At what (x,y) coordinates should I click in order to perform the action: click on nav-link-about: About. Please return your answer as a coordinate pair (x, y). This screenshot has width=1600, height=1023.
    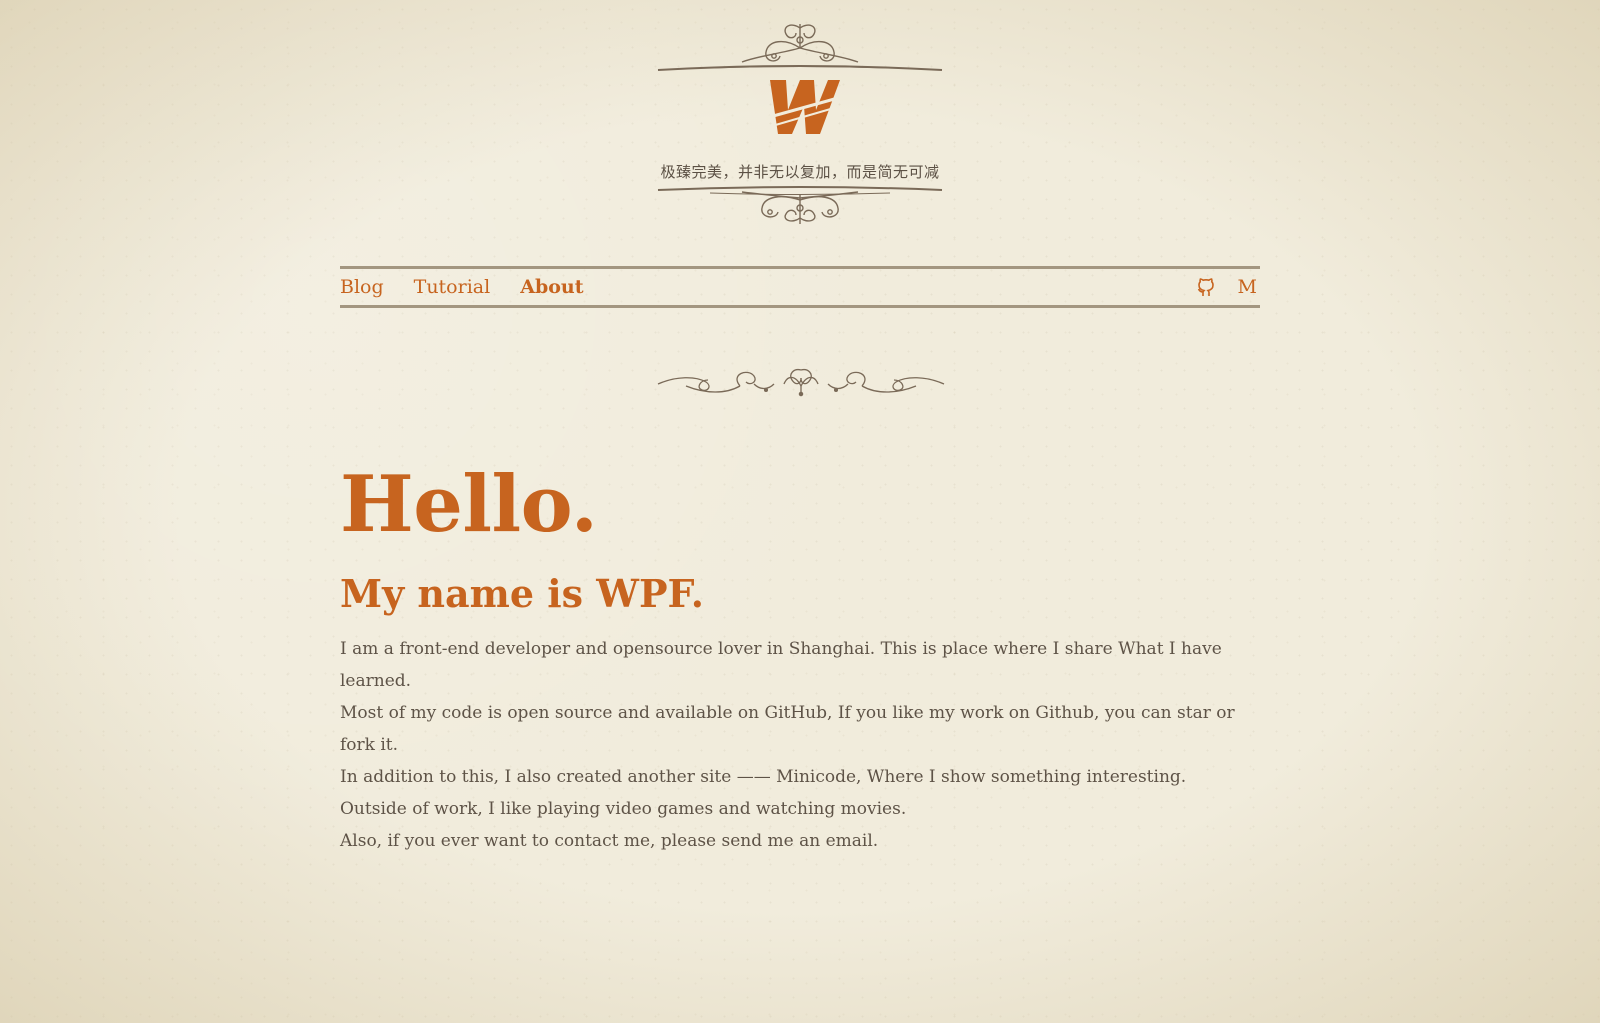
    Looking at the image, I should click on (551, 287).